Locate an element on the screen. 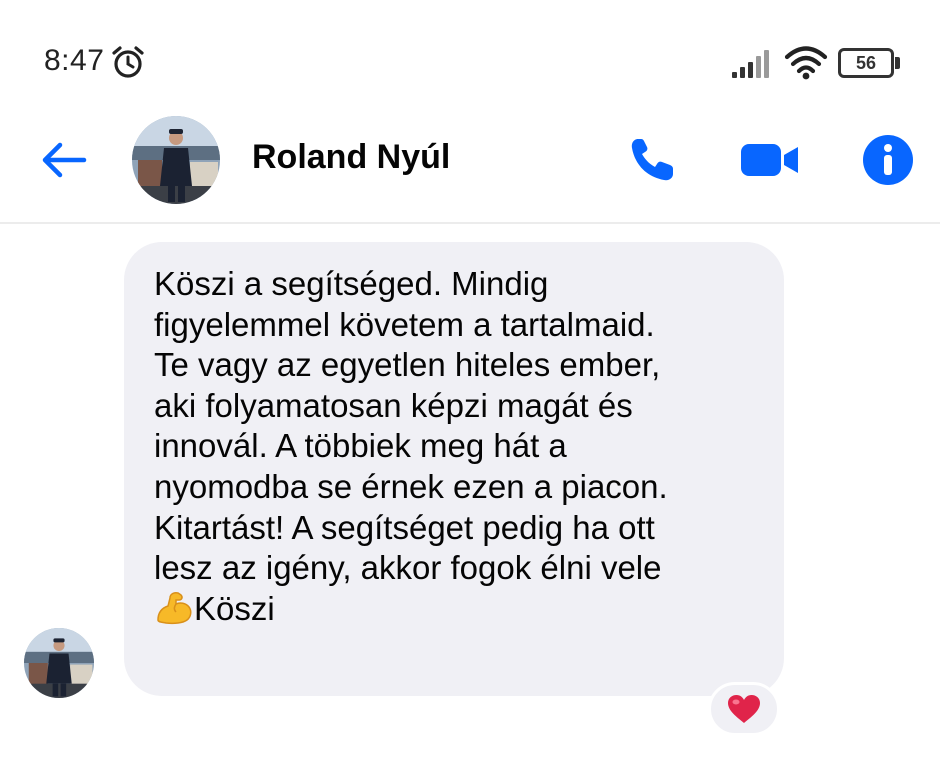 The width and height of the screenshot is (940, 758). info-icon is located at coordinates (888, 160).